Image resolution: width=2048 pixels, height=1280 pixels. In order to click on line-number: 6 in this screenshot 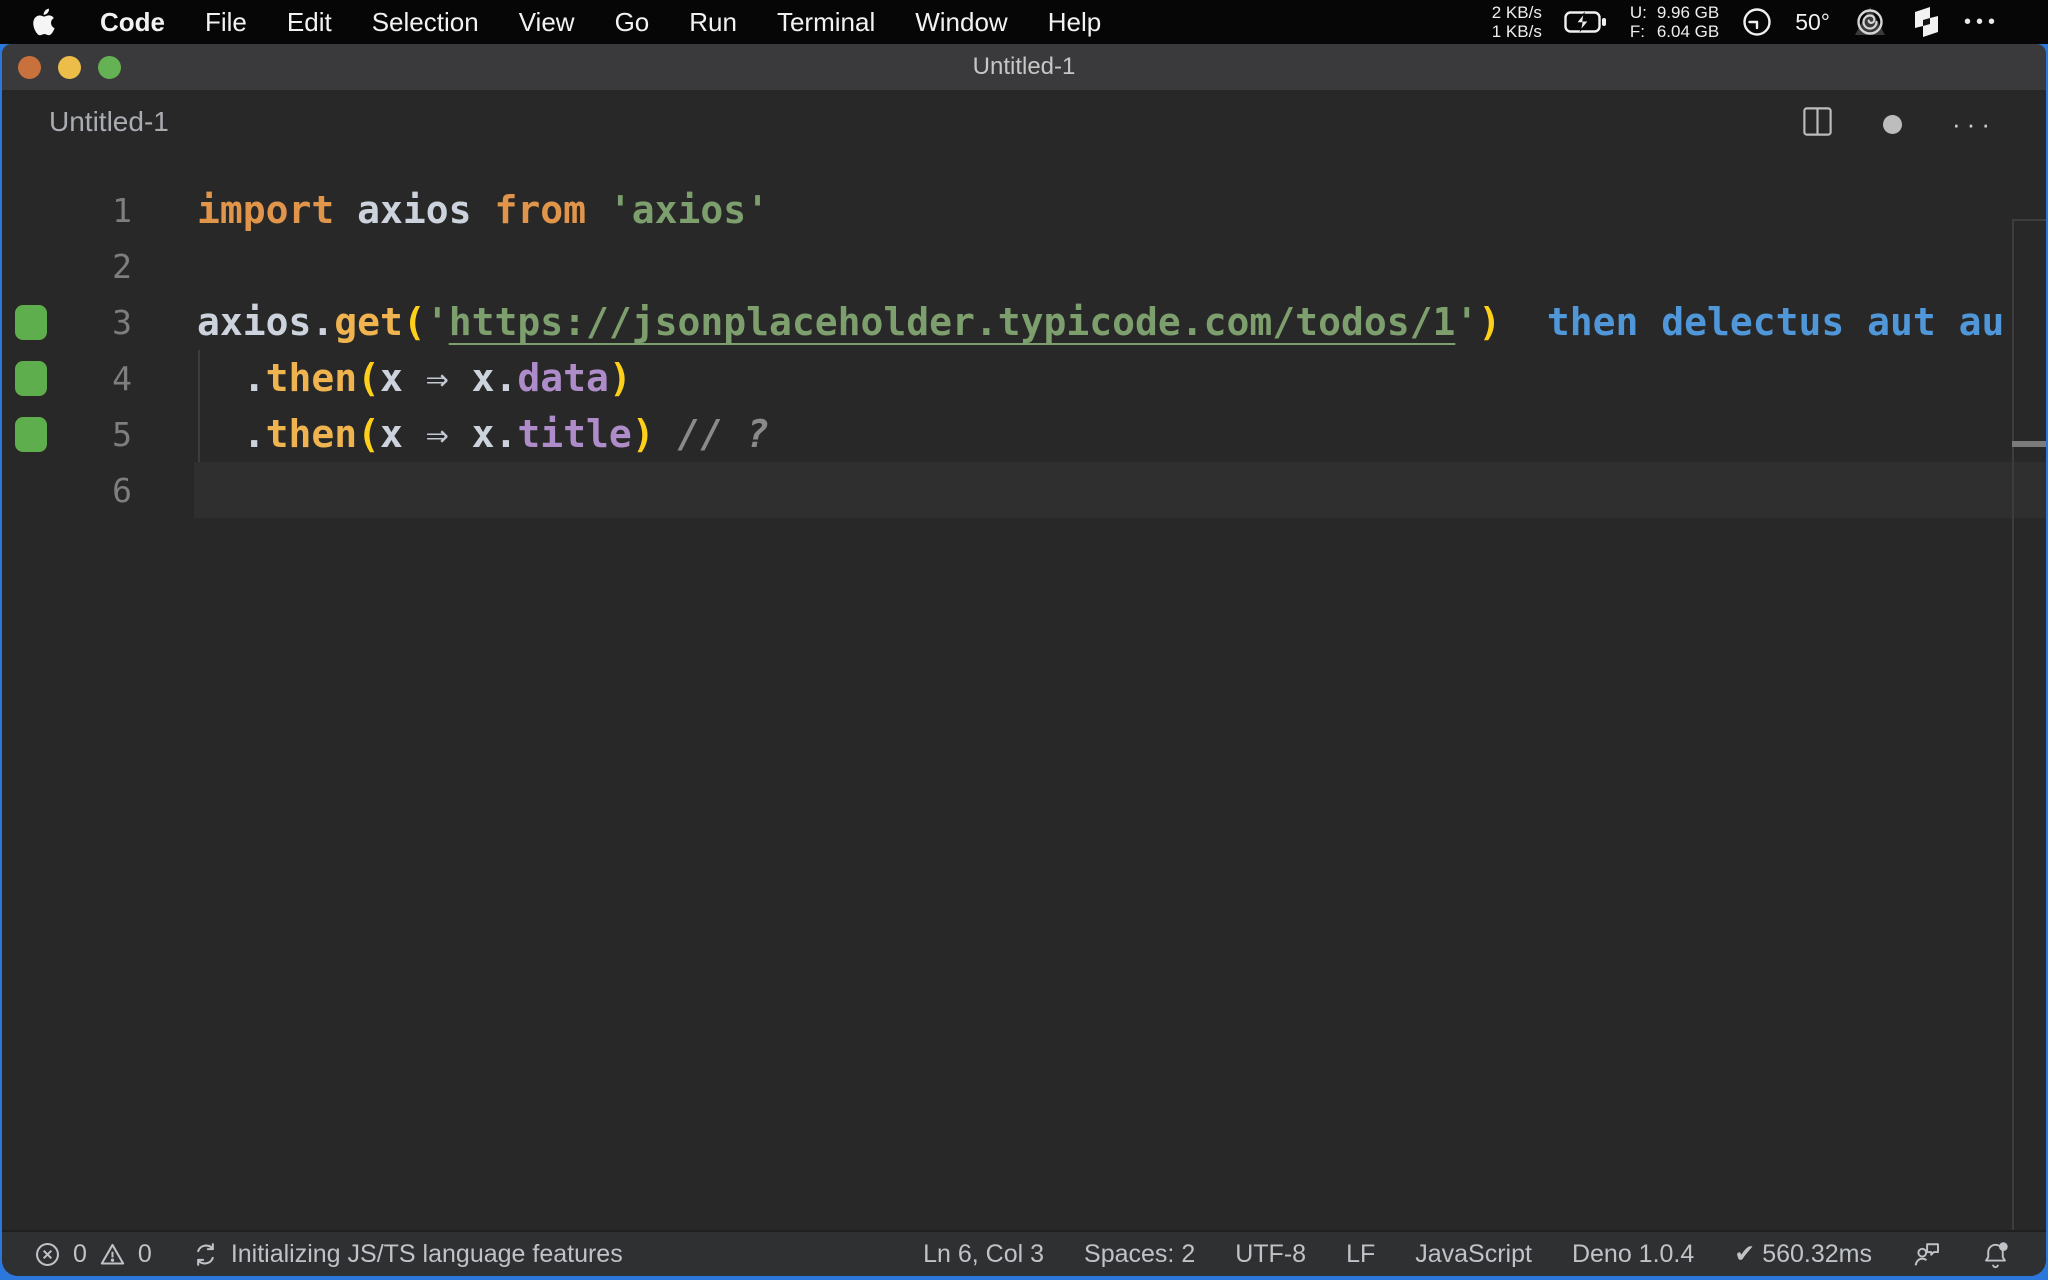, I will do `click(96, 490)`.